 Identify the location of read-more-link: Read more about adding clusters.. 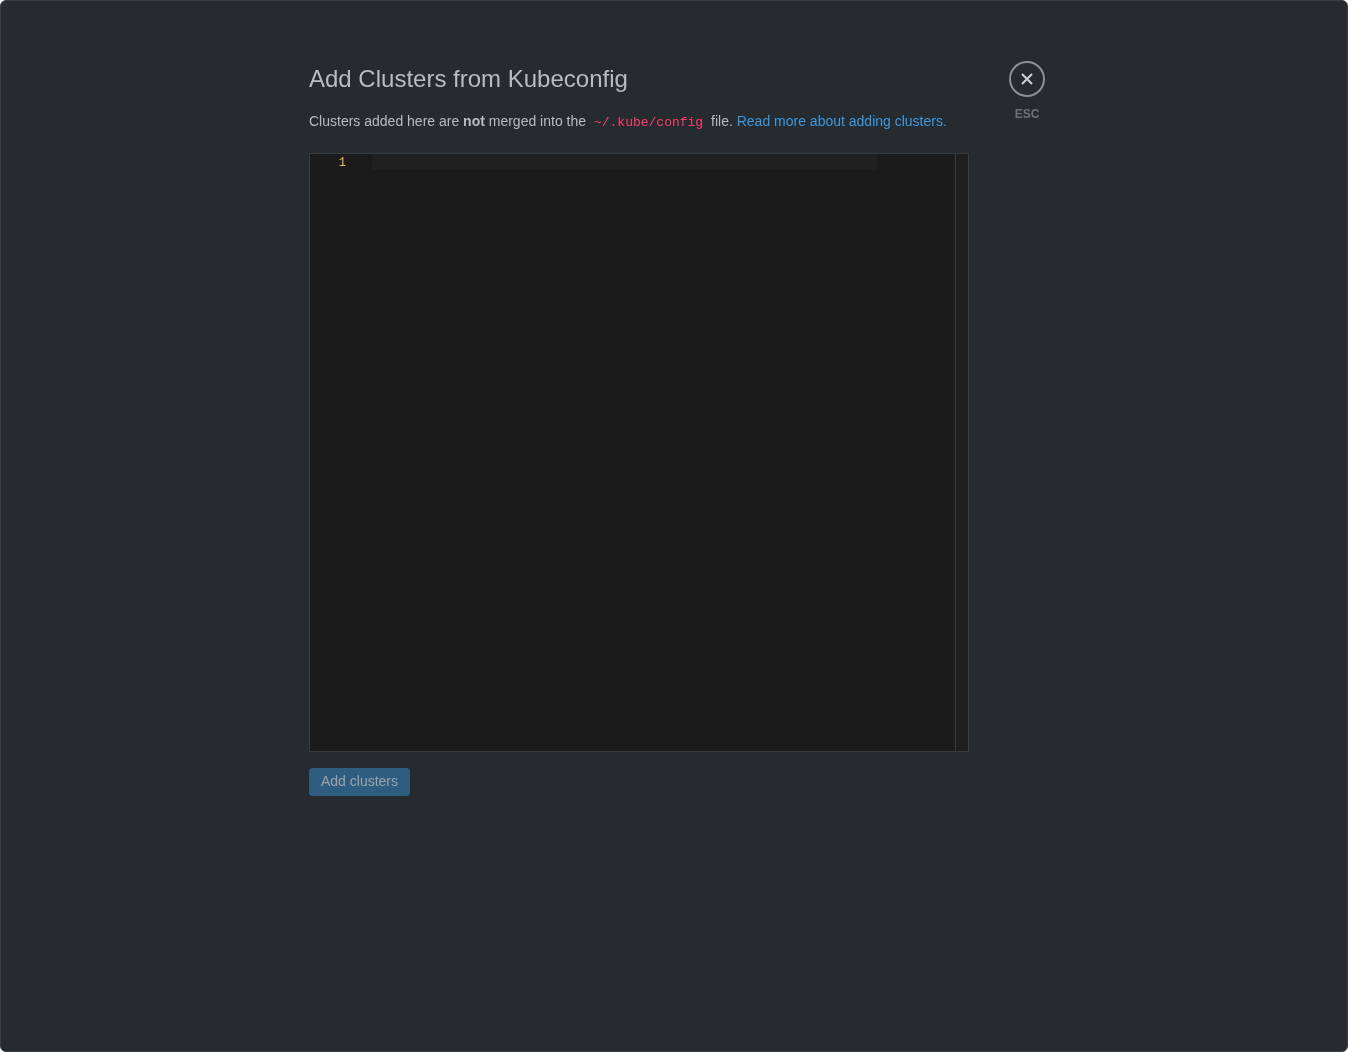
(841, 121).